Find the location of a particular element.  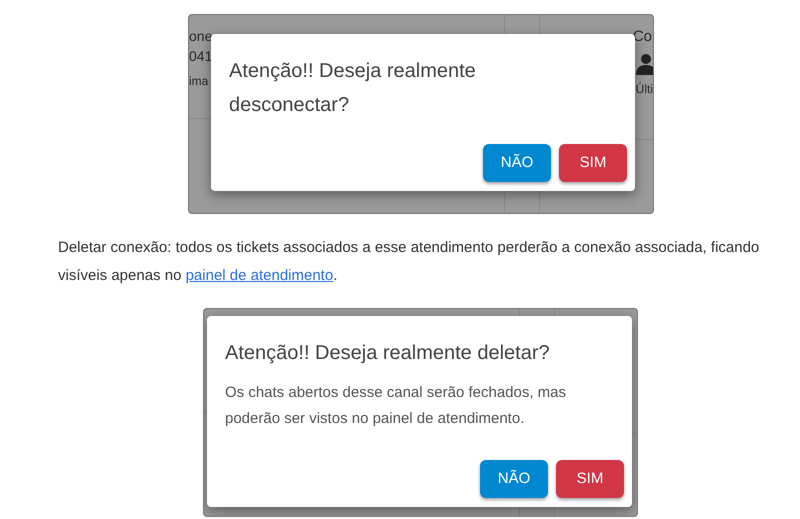

background-text: Últi is located at coordinates (644, 89).